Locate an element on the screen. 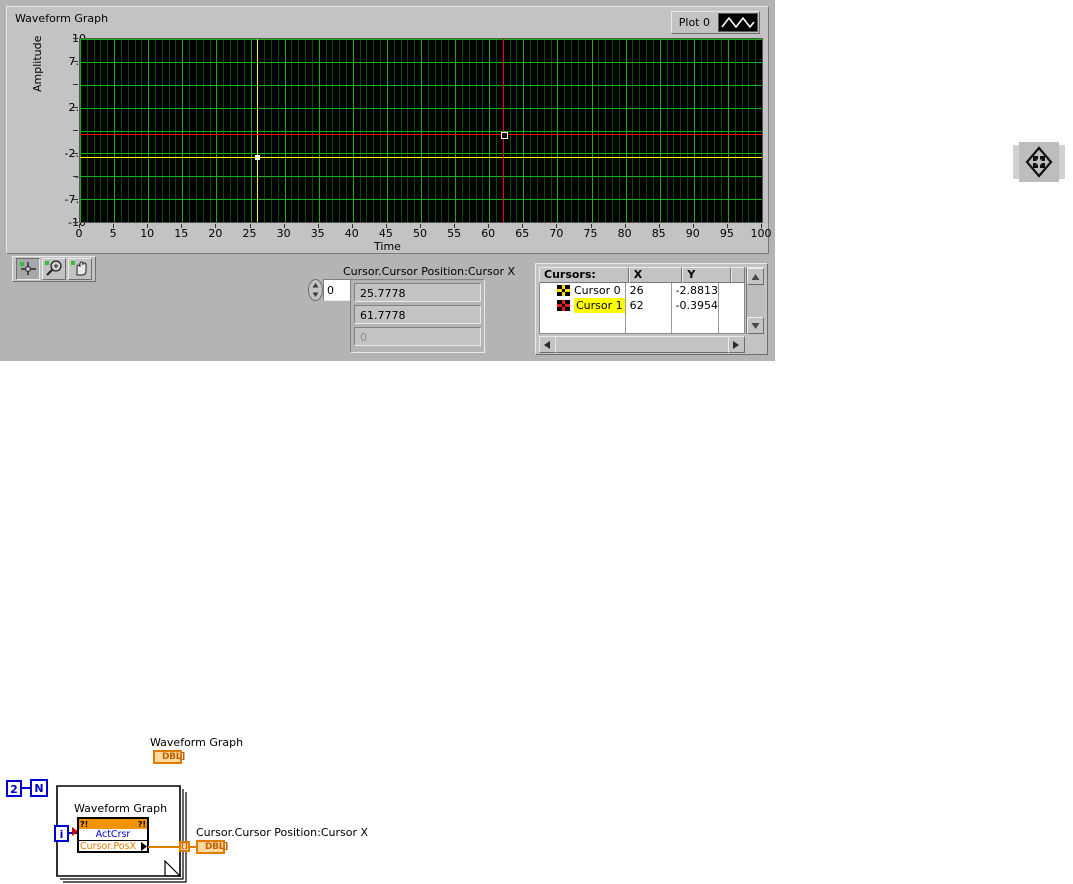  cursor-legend-header: Cursors: X Y is located at coordinates (642, 275).